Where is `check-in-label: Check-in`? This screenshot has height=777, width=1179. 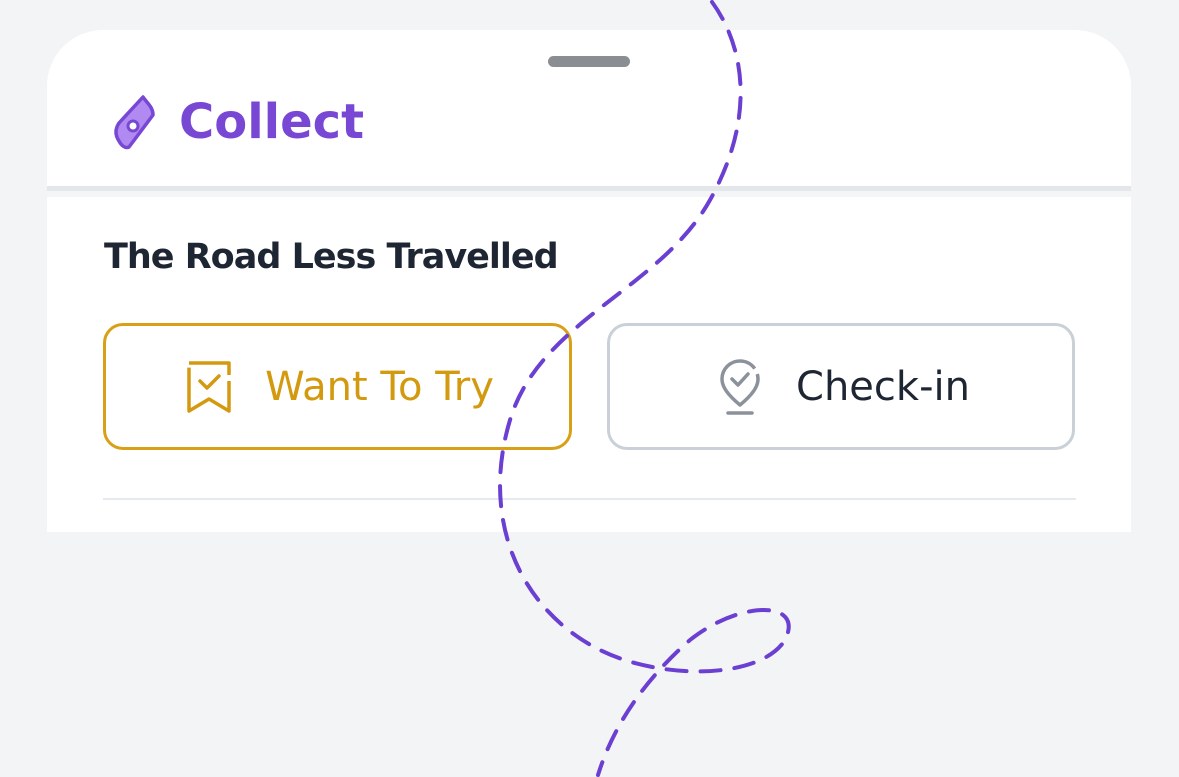 check-in-label: Check-in is located at coordinates (883, 386).